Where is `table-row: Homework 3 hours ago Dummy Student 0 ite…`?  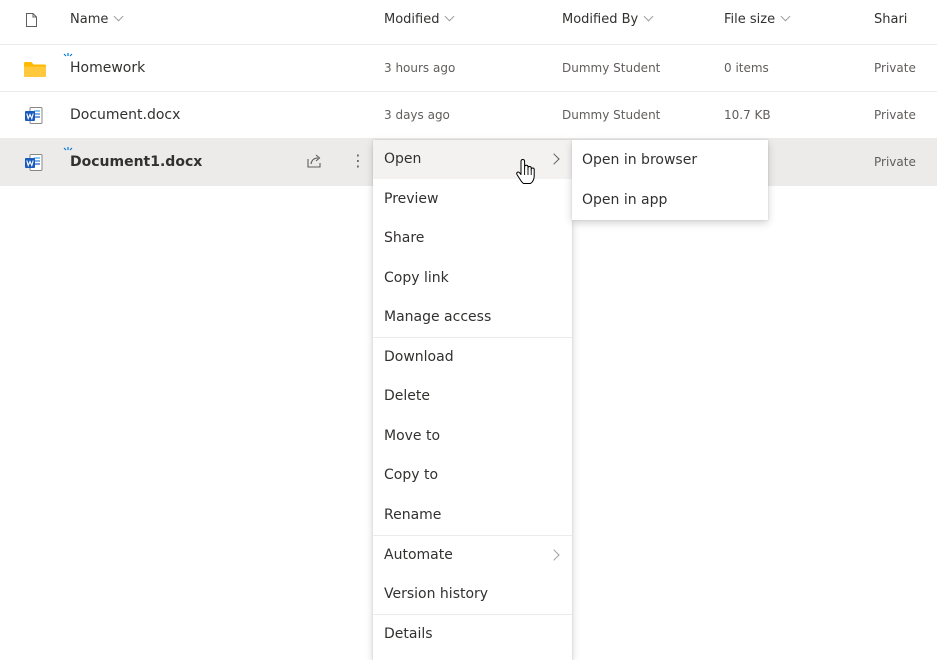
table-row: Homework 3 hours ago Dummy Student 0 ite… is located at coordinates (468, 68).